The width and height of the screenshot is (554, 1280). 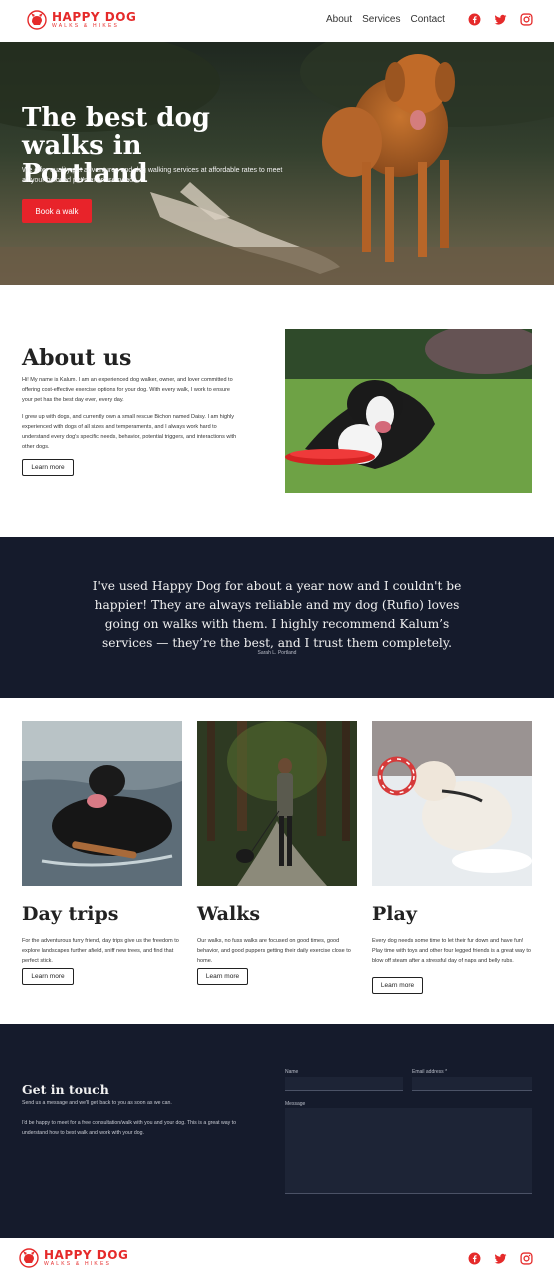 I want to click on walks-photo, so click(x=277, y=803).